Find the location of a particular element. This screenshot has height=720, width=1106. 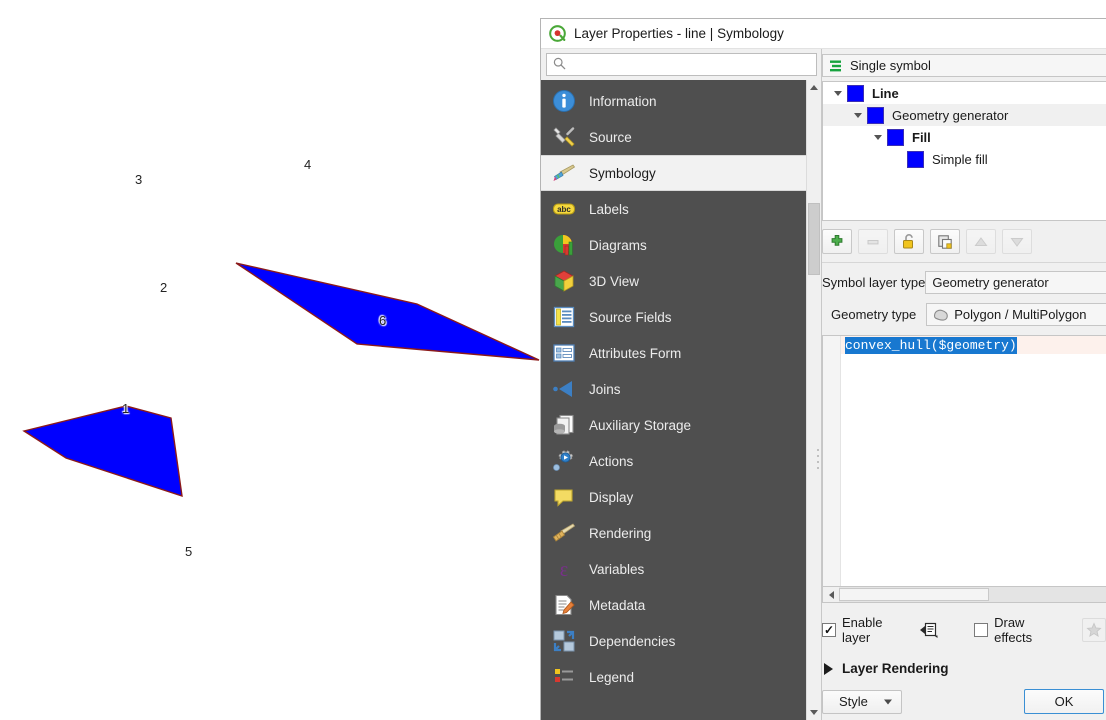

style-button-label: Style is located at coordinates (853, 701).